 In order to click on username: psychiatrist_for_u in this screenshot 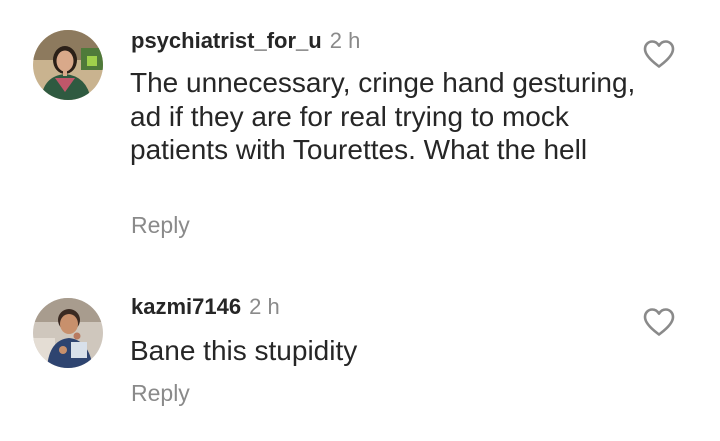, I will do `click(226, 40)`.